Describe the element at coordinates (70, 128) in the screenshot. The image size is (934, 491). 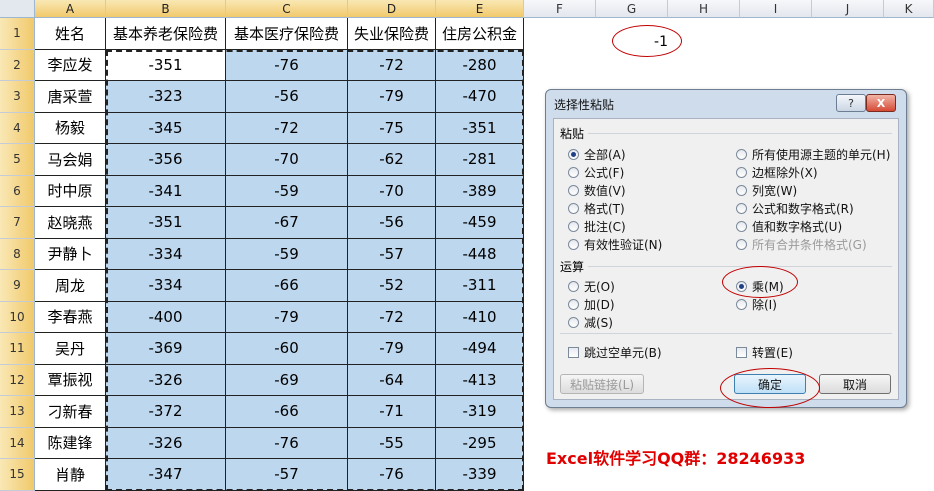
I see `name-cell: 杨毅` at that location.